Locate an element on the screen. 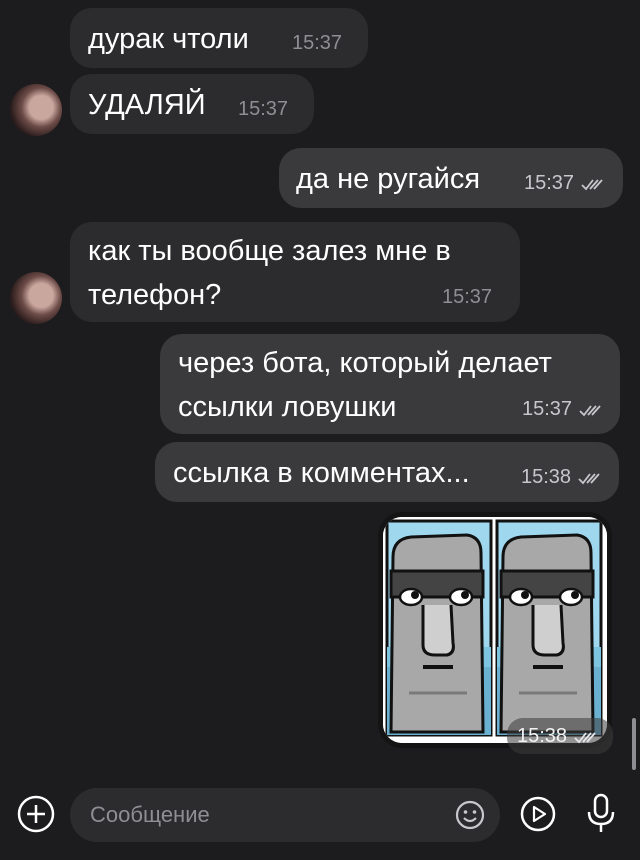  message-incoming: УДАЛЯЙ 15:37 is located at coordinates (192, 104).